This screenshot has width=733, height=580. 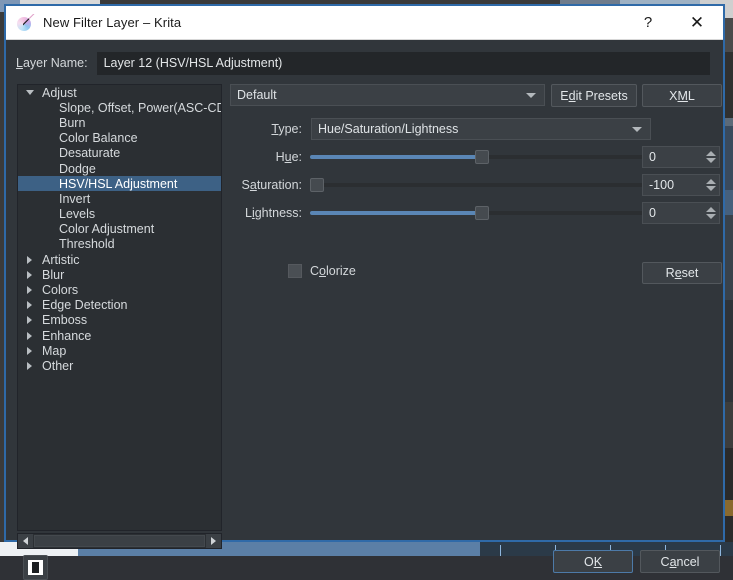 What do you see at coordinates (55, 366) in the screenshot?
I see `tree-group-label: Other` at bounding box center [55, 366].